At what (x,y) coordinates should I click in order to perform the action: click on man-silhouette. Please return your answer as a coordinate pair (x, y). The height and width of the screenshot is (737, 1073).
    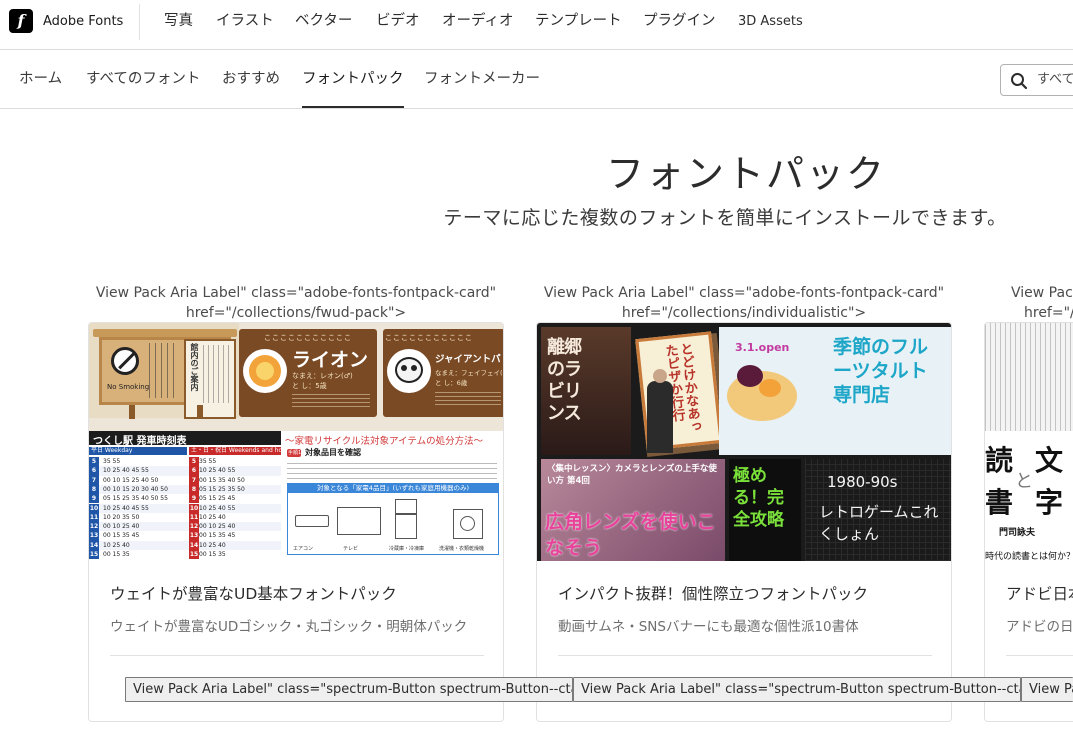
    Looking at the image, I should click on (660, 417).